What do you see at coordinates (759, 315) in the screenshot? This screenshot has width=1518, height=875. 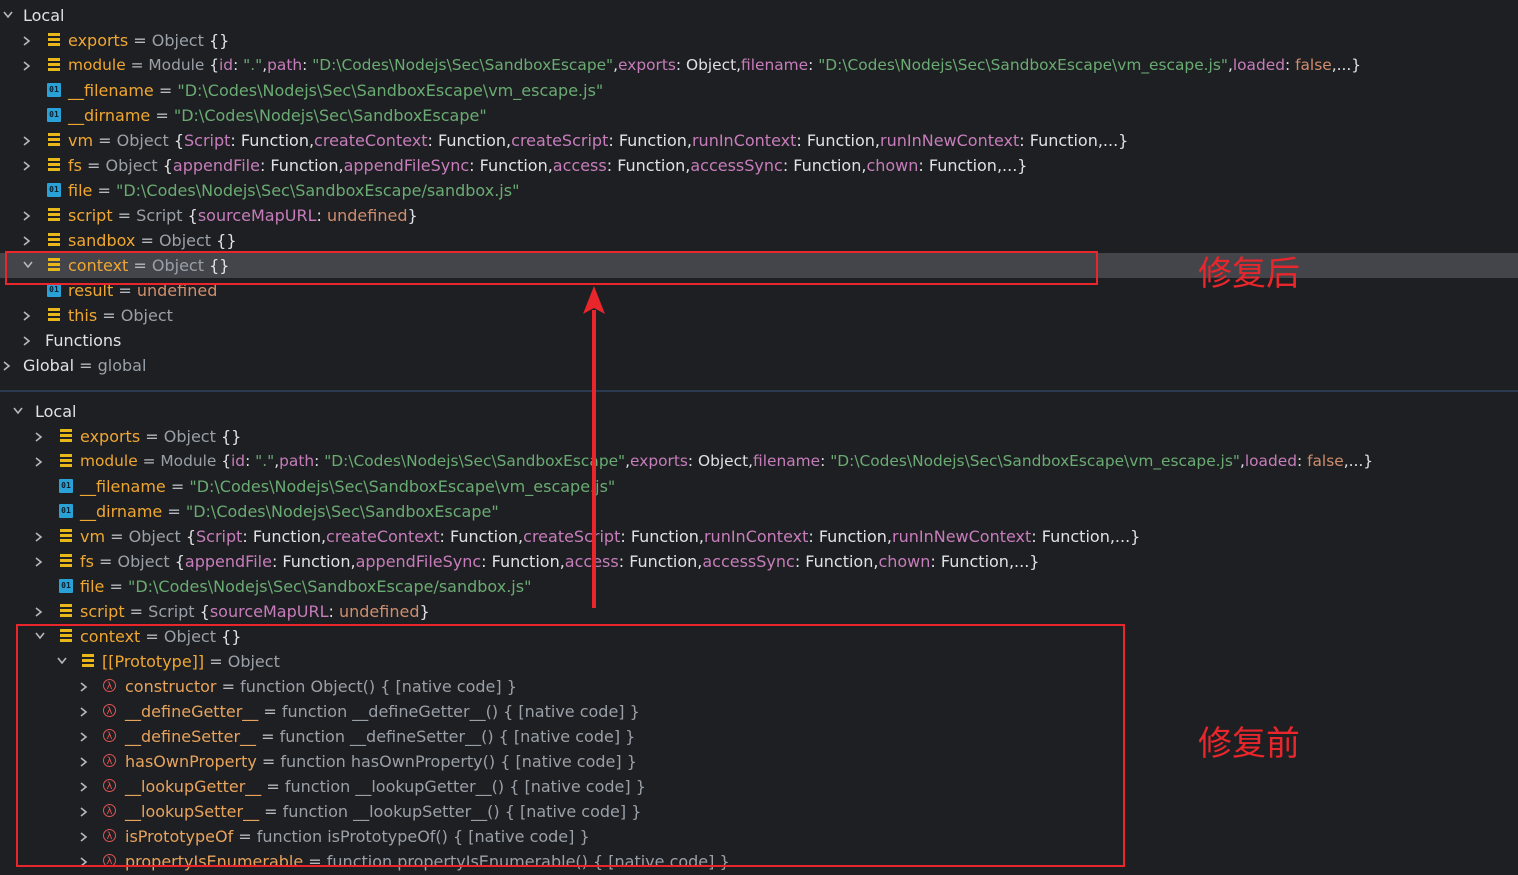 I see `var-this: this = Object` at bounding box center [759, 315].